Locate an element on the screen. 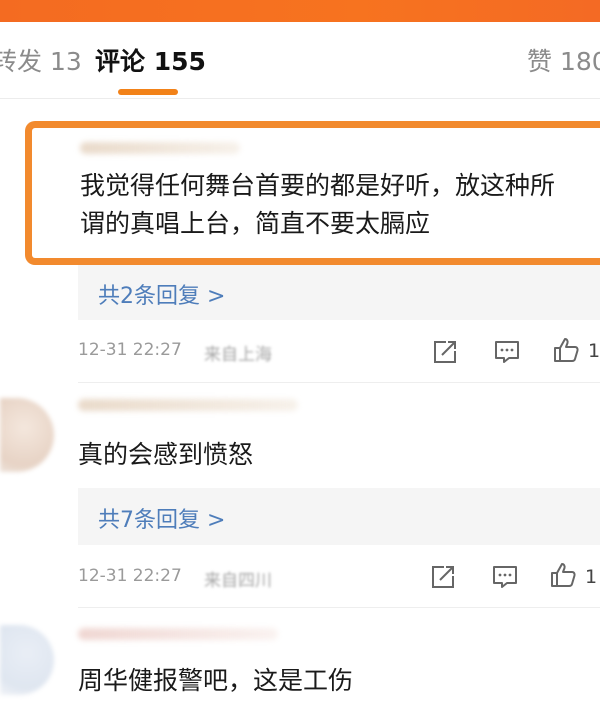 Image resolution: width=600 pixels, height=711 pixels. top-status-bar is located at coordinates (300, 11).